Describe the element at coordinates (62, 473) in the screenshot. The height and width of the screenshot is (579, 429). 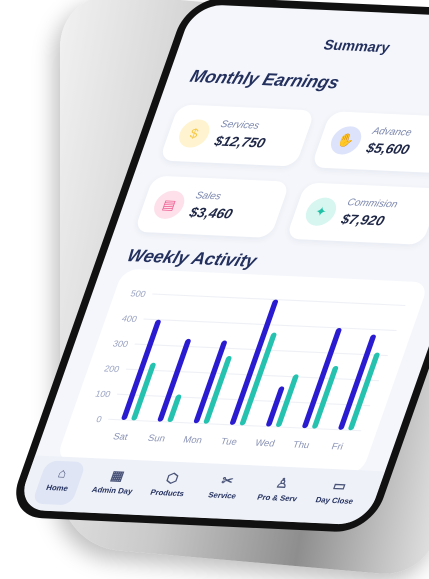
I see `home-icon: ⌂` at that location.